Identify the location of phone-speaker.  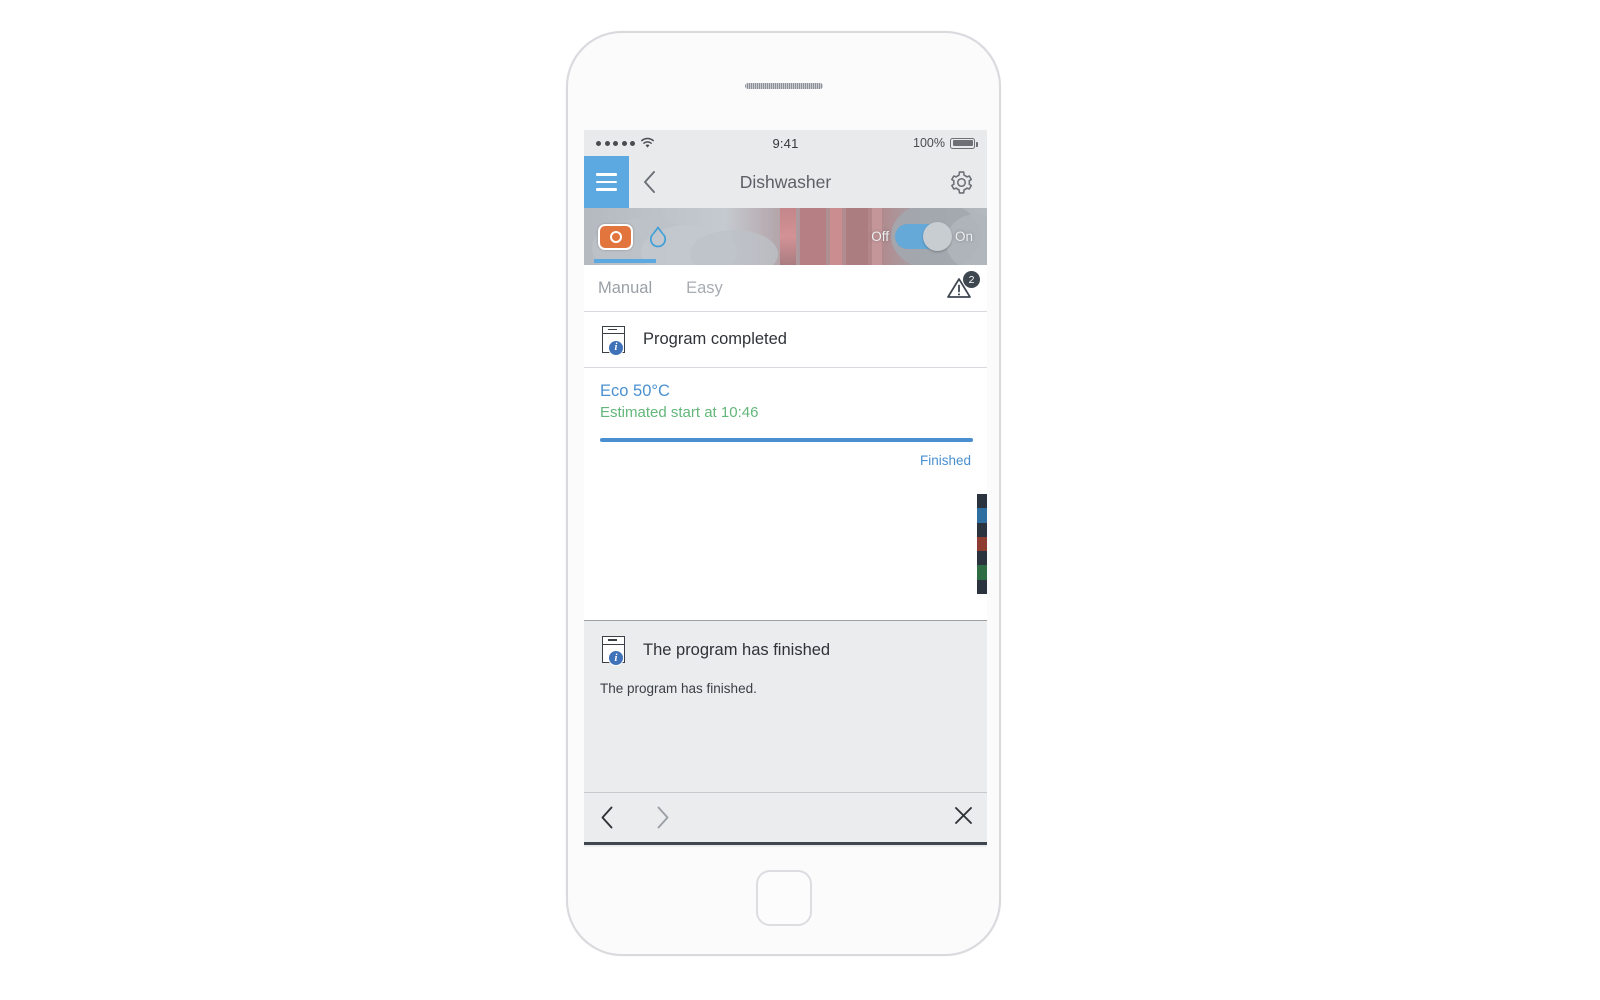
(783, 86).